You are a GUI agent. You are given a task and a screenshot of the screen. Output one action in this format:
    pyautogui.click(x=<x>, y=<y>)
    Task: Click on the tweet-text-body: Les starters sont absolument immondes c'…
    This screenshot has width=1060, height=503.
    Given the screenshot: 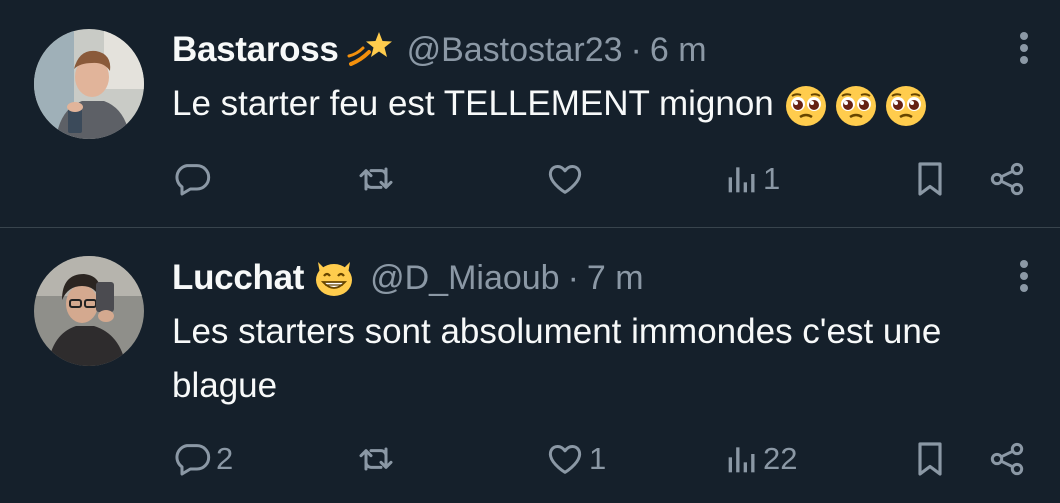 What is the action you would take?
    pyautogui.click(x=557, y=358)
    